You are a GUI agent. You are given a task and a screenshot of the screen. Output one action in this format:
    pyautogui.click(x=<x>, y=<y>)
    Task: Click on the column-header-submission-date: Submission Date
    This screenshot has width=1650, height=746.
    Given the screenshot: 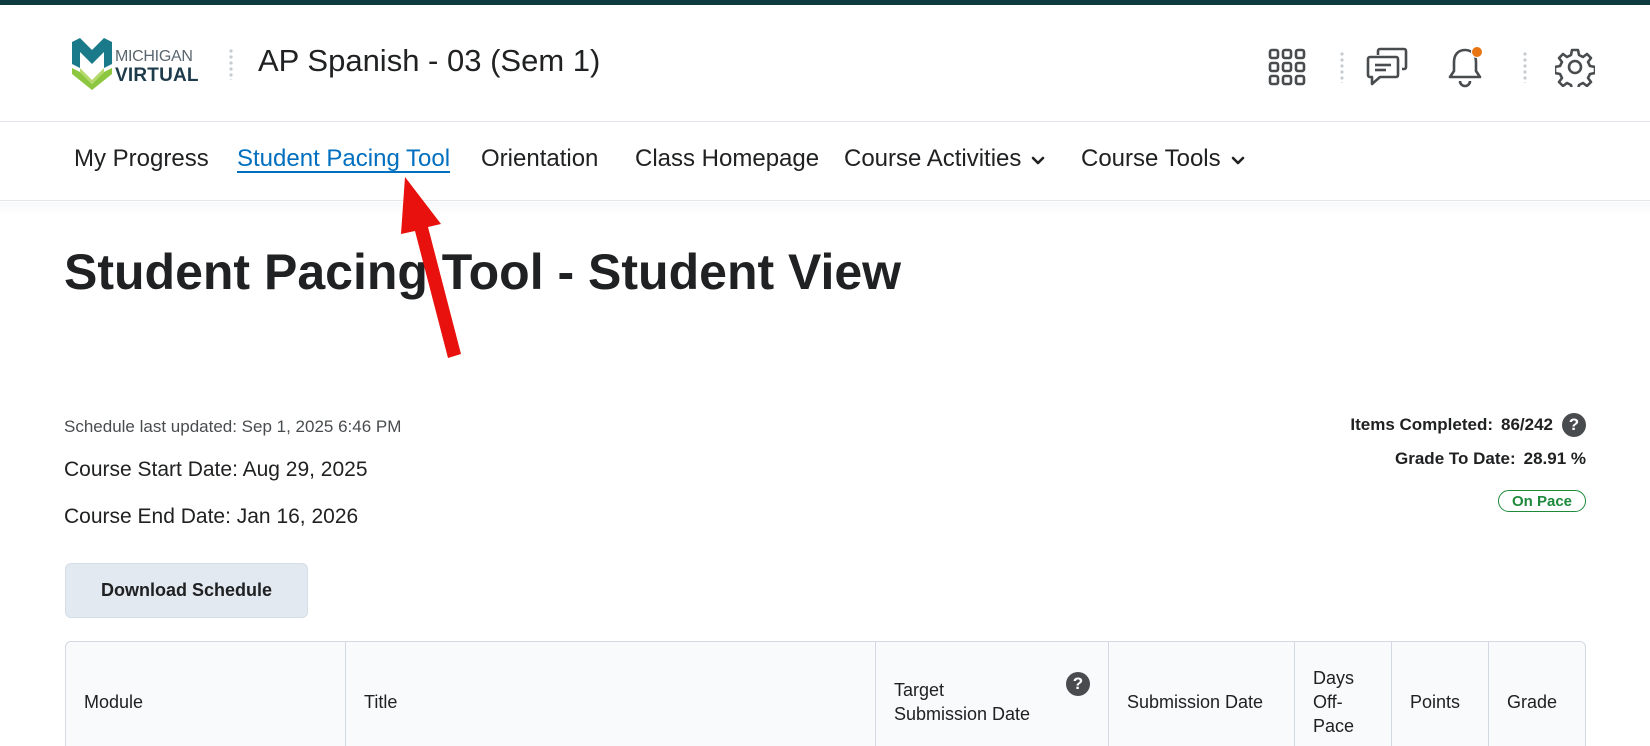 What is the action you would take?
    pyautogui.click(x=1202, y=694)
    